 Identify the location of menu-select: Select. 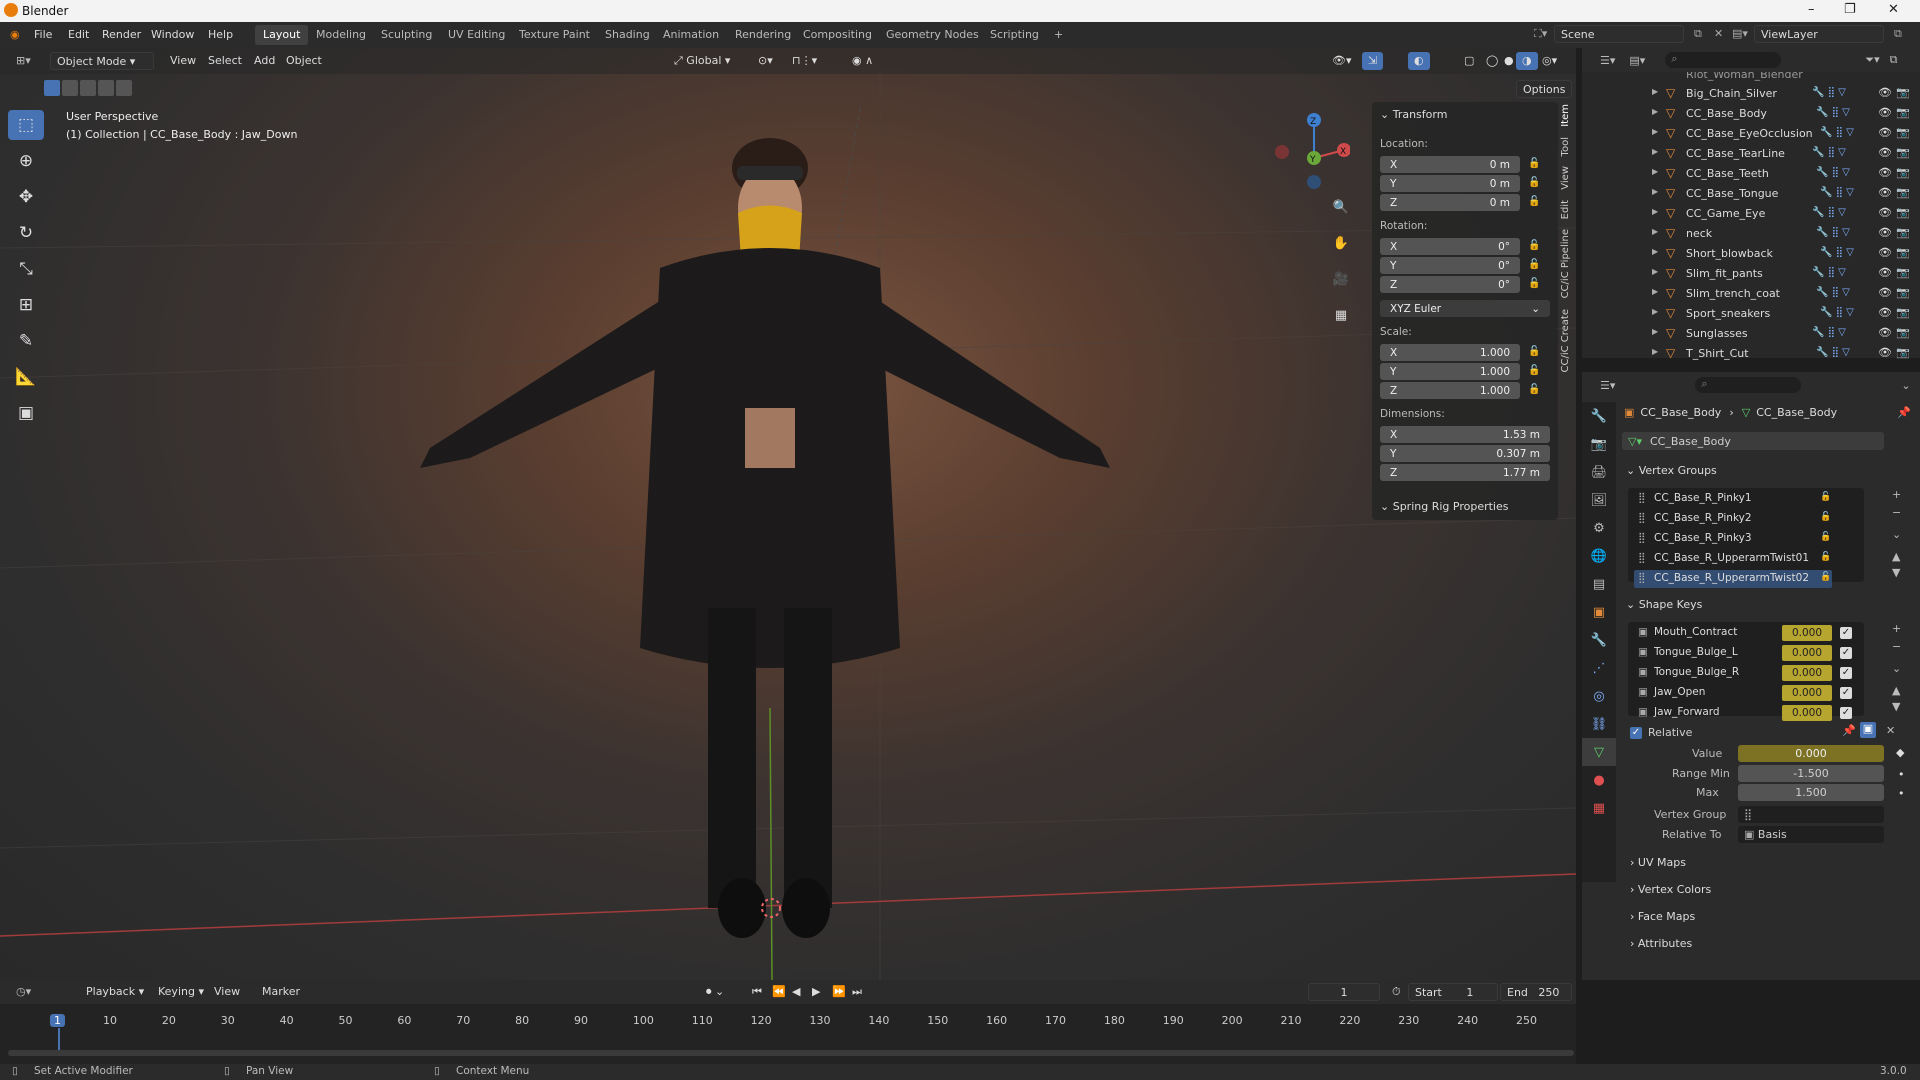
(225, 61).